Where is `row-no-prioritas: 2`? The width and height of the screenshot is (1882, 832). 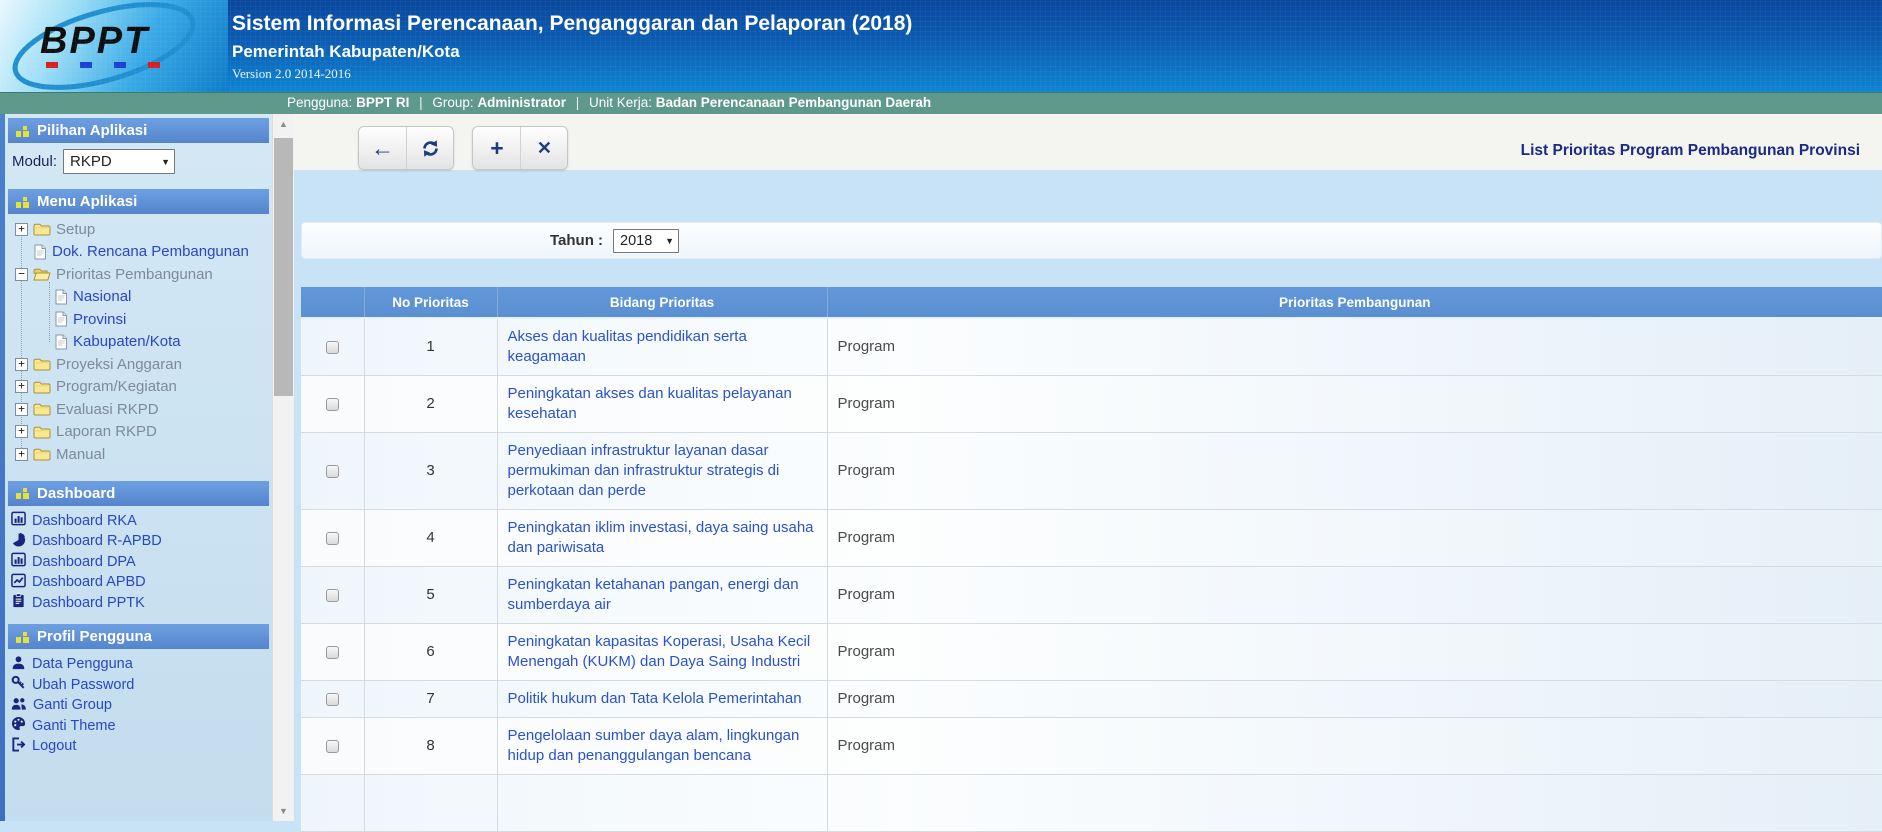
row-no-prioritas: 2 is located at coordinates (431, 404).